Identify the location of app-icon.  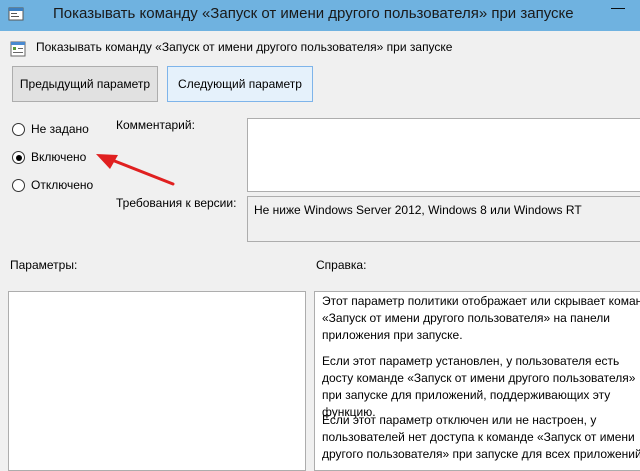
(16, 14).